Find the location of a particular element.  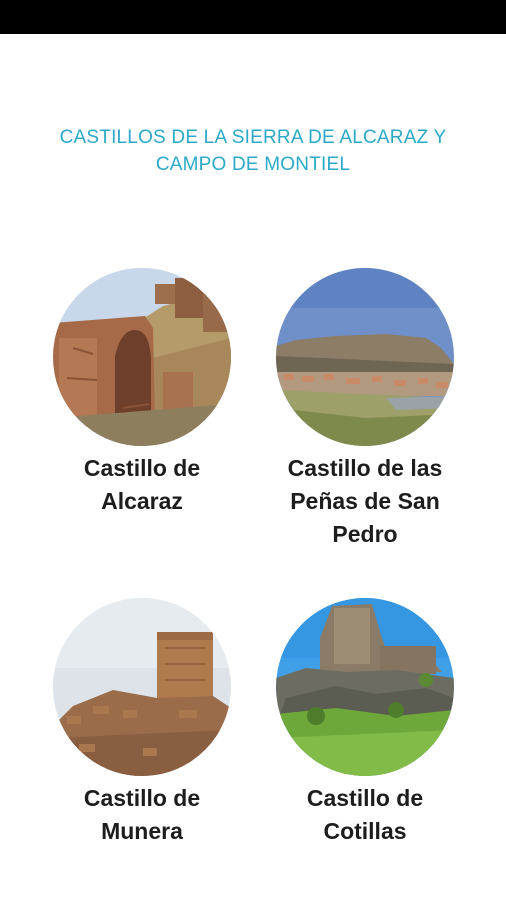

stone-tower-ruins-photo is located at coordinates (142, 687).